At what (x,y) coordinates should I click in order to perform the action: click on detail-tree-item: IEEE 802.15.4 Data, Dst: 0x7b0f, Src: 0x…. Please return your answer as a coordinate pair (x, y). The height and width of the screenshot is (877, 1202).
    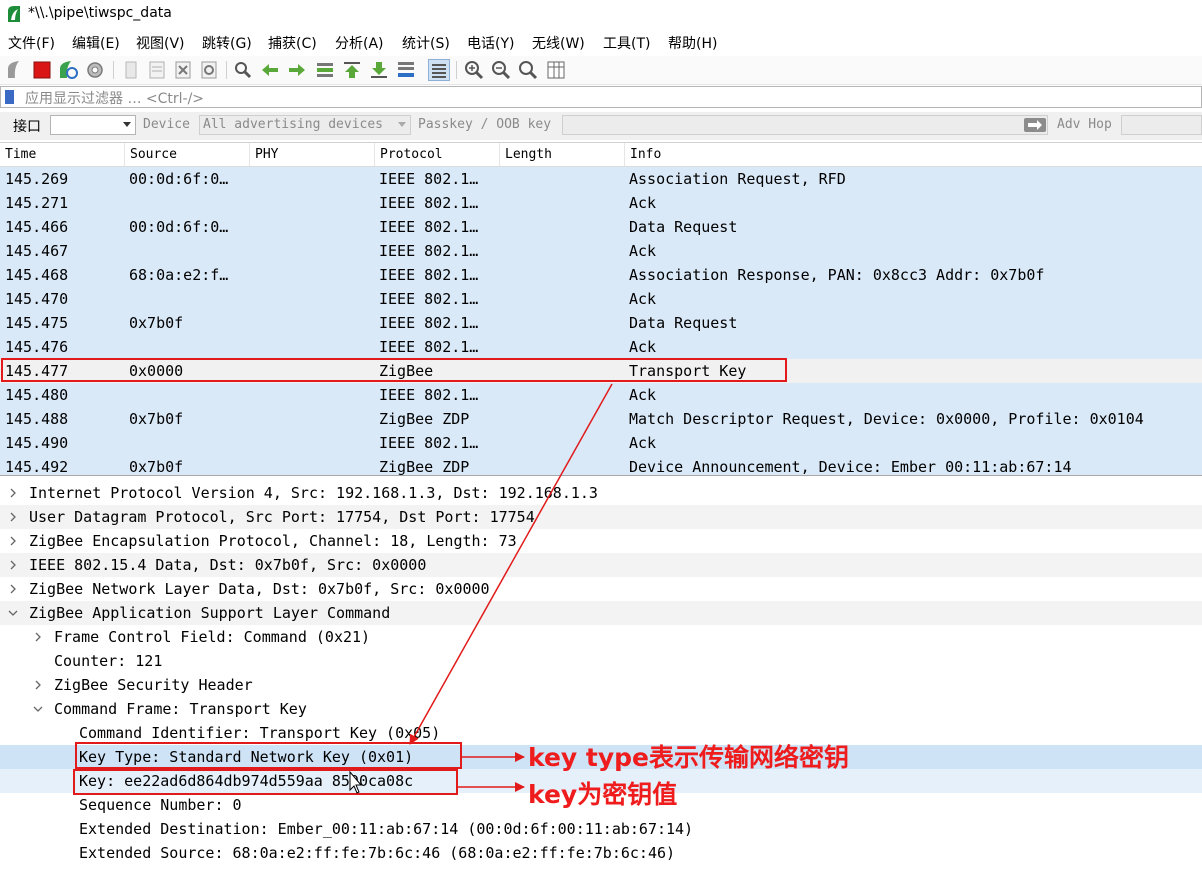
    Looking at the image, I should click on (601, 565).